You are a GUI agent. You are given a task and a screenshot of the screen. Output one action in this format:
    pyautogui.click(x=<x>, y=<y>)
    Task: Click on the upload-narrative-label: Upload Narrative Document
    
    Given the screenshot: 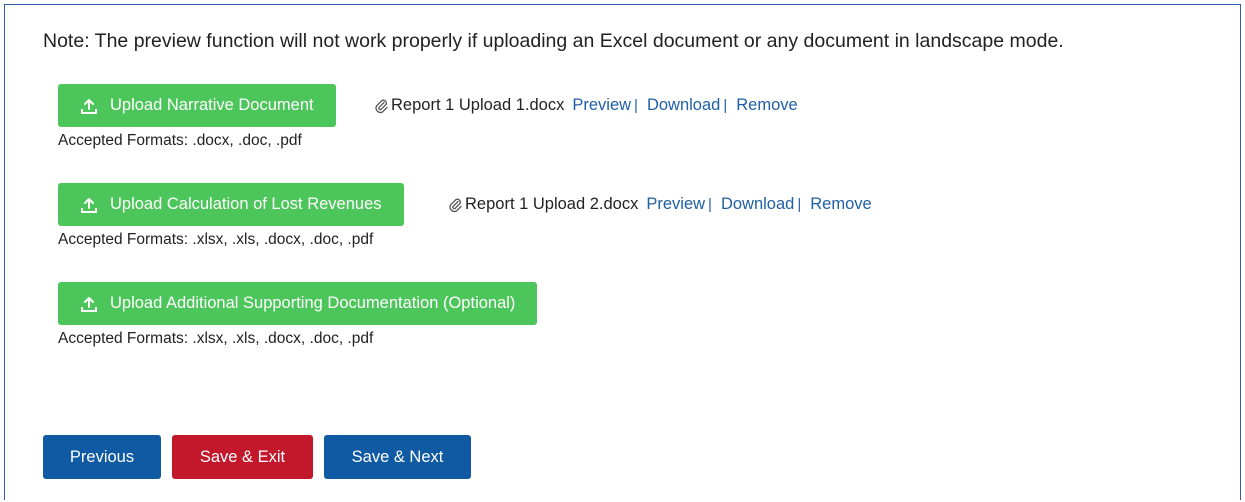 What is the action you would take?
    pyautogui.click(x=212, y=105)
    